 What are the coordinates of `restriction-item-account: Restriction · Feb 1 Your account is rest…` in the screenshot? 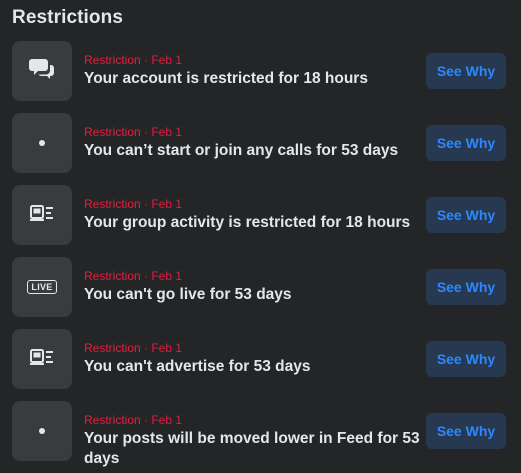 It's located at (262, 71).